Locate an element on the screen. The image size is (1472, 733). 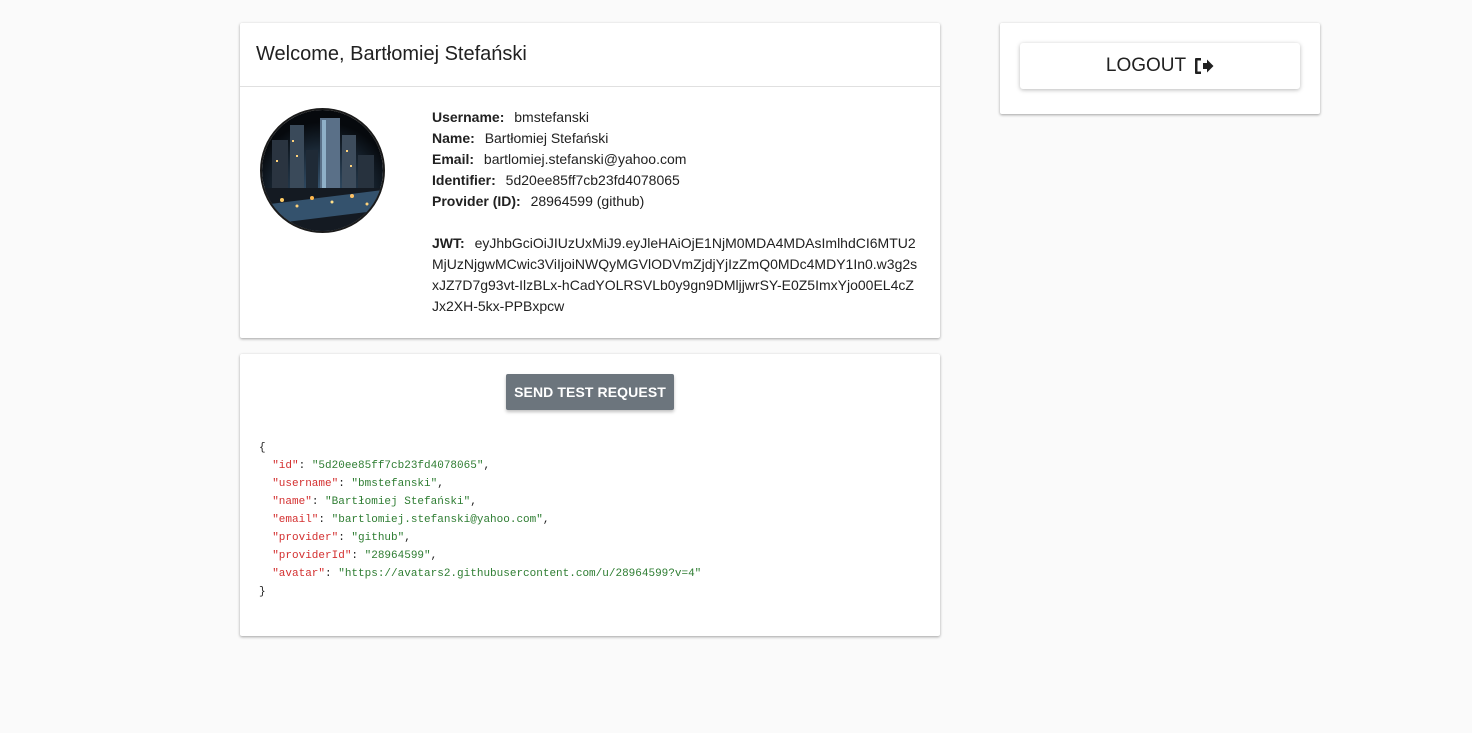
avatar-city-image is located at coordinates (322, 170).